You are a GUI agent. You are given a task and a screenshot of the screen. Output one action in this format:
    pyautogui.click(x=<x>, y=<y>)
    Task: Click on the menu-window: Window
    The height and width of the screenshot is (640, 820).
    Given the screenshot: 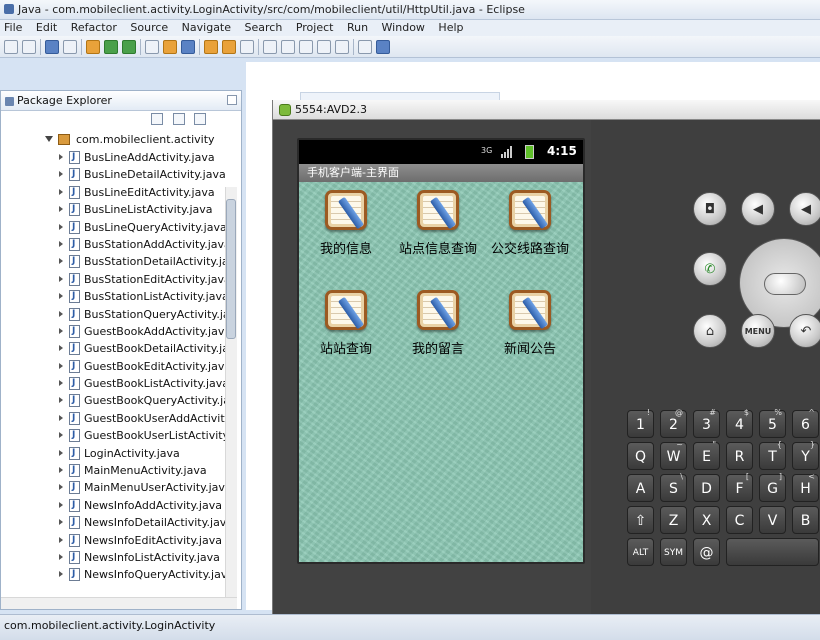 What is the action you would take?
    pyautogui.click(x=404, y=28)
    